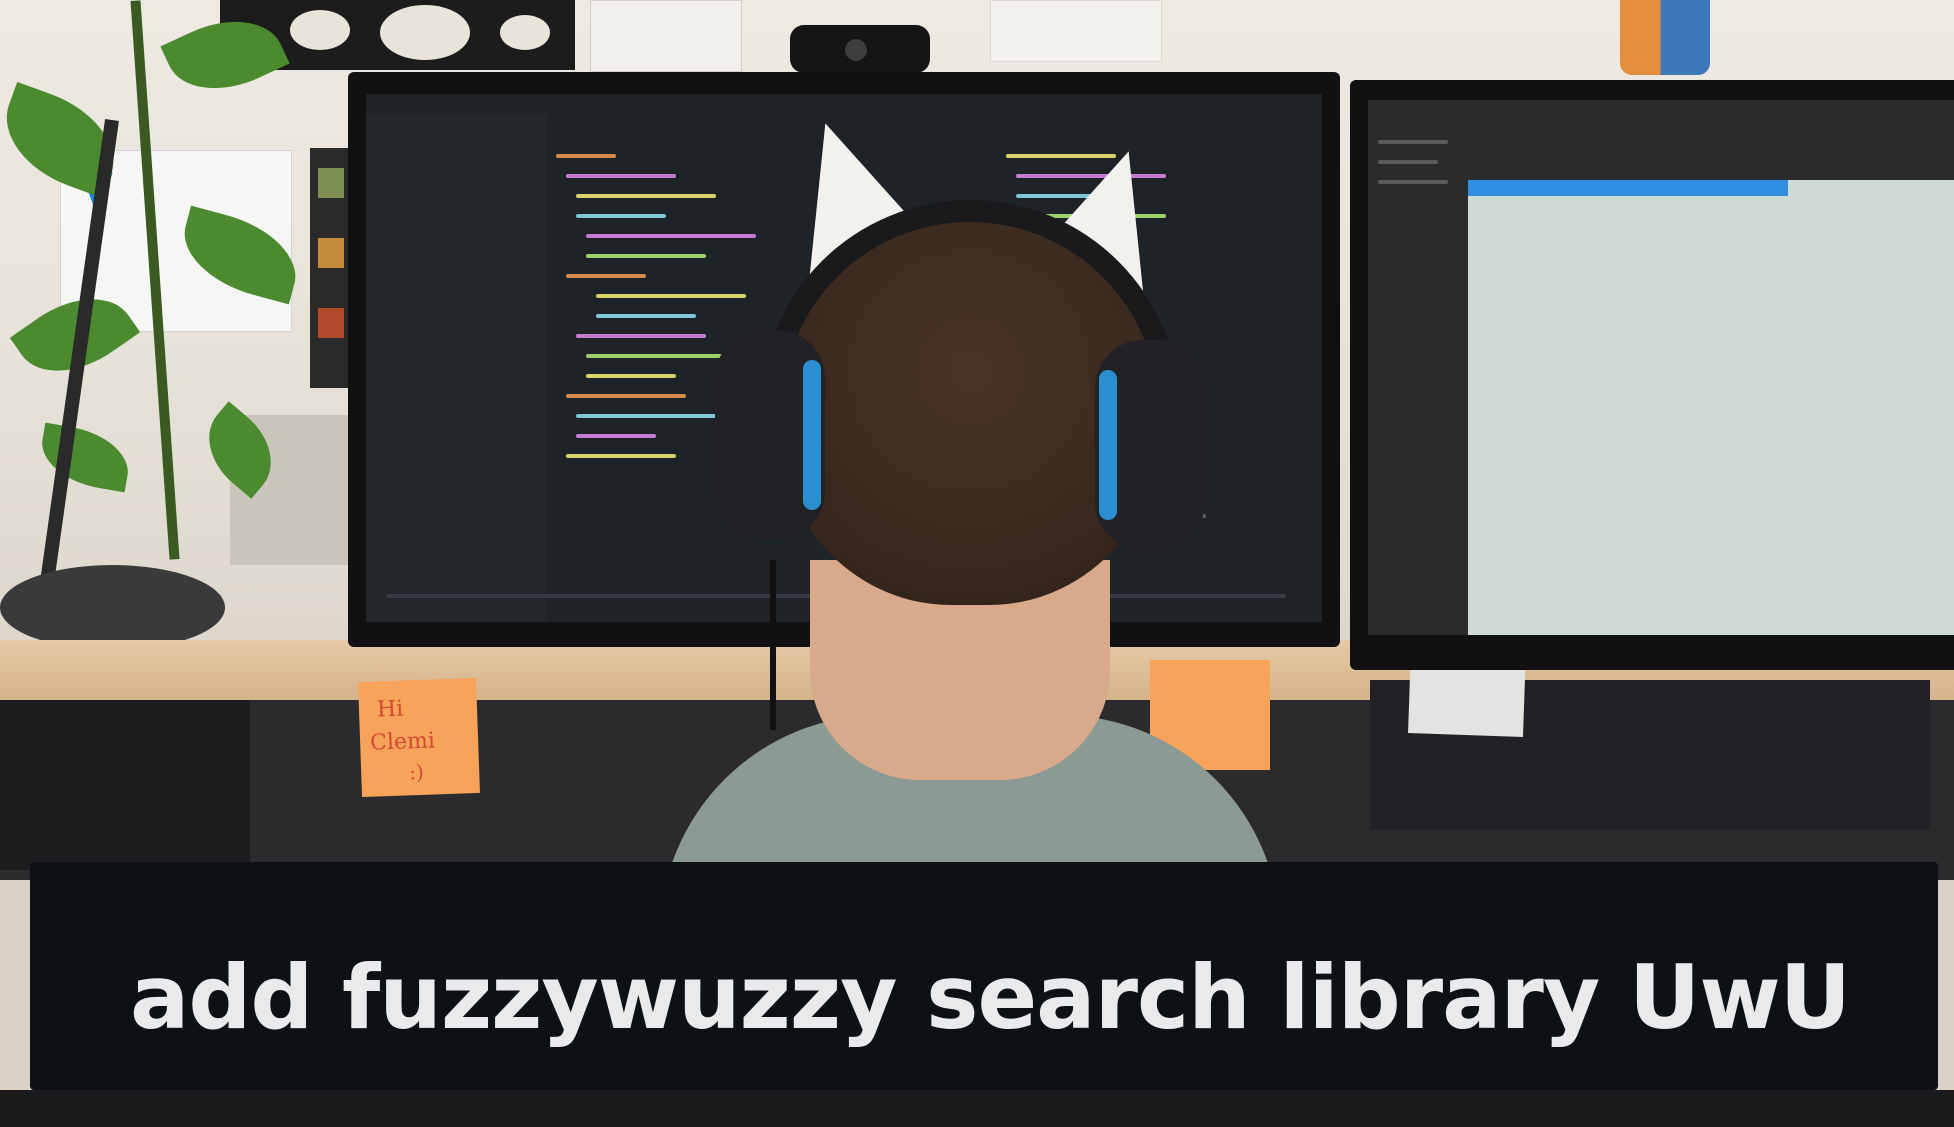 The width and height of the screenshot is (1954, 1127). I want to click on webcam, so click(860, 49).